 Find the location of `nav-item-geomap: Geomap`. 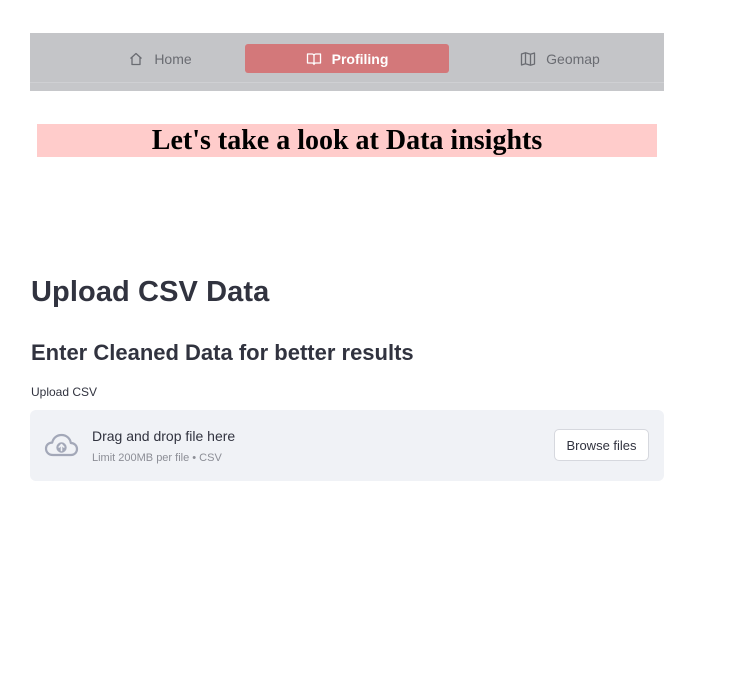

nav-item-geomap: Geomap is located at coordinates (560, 58).